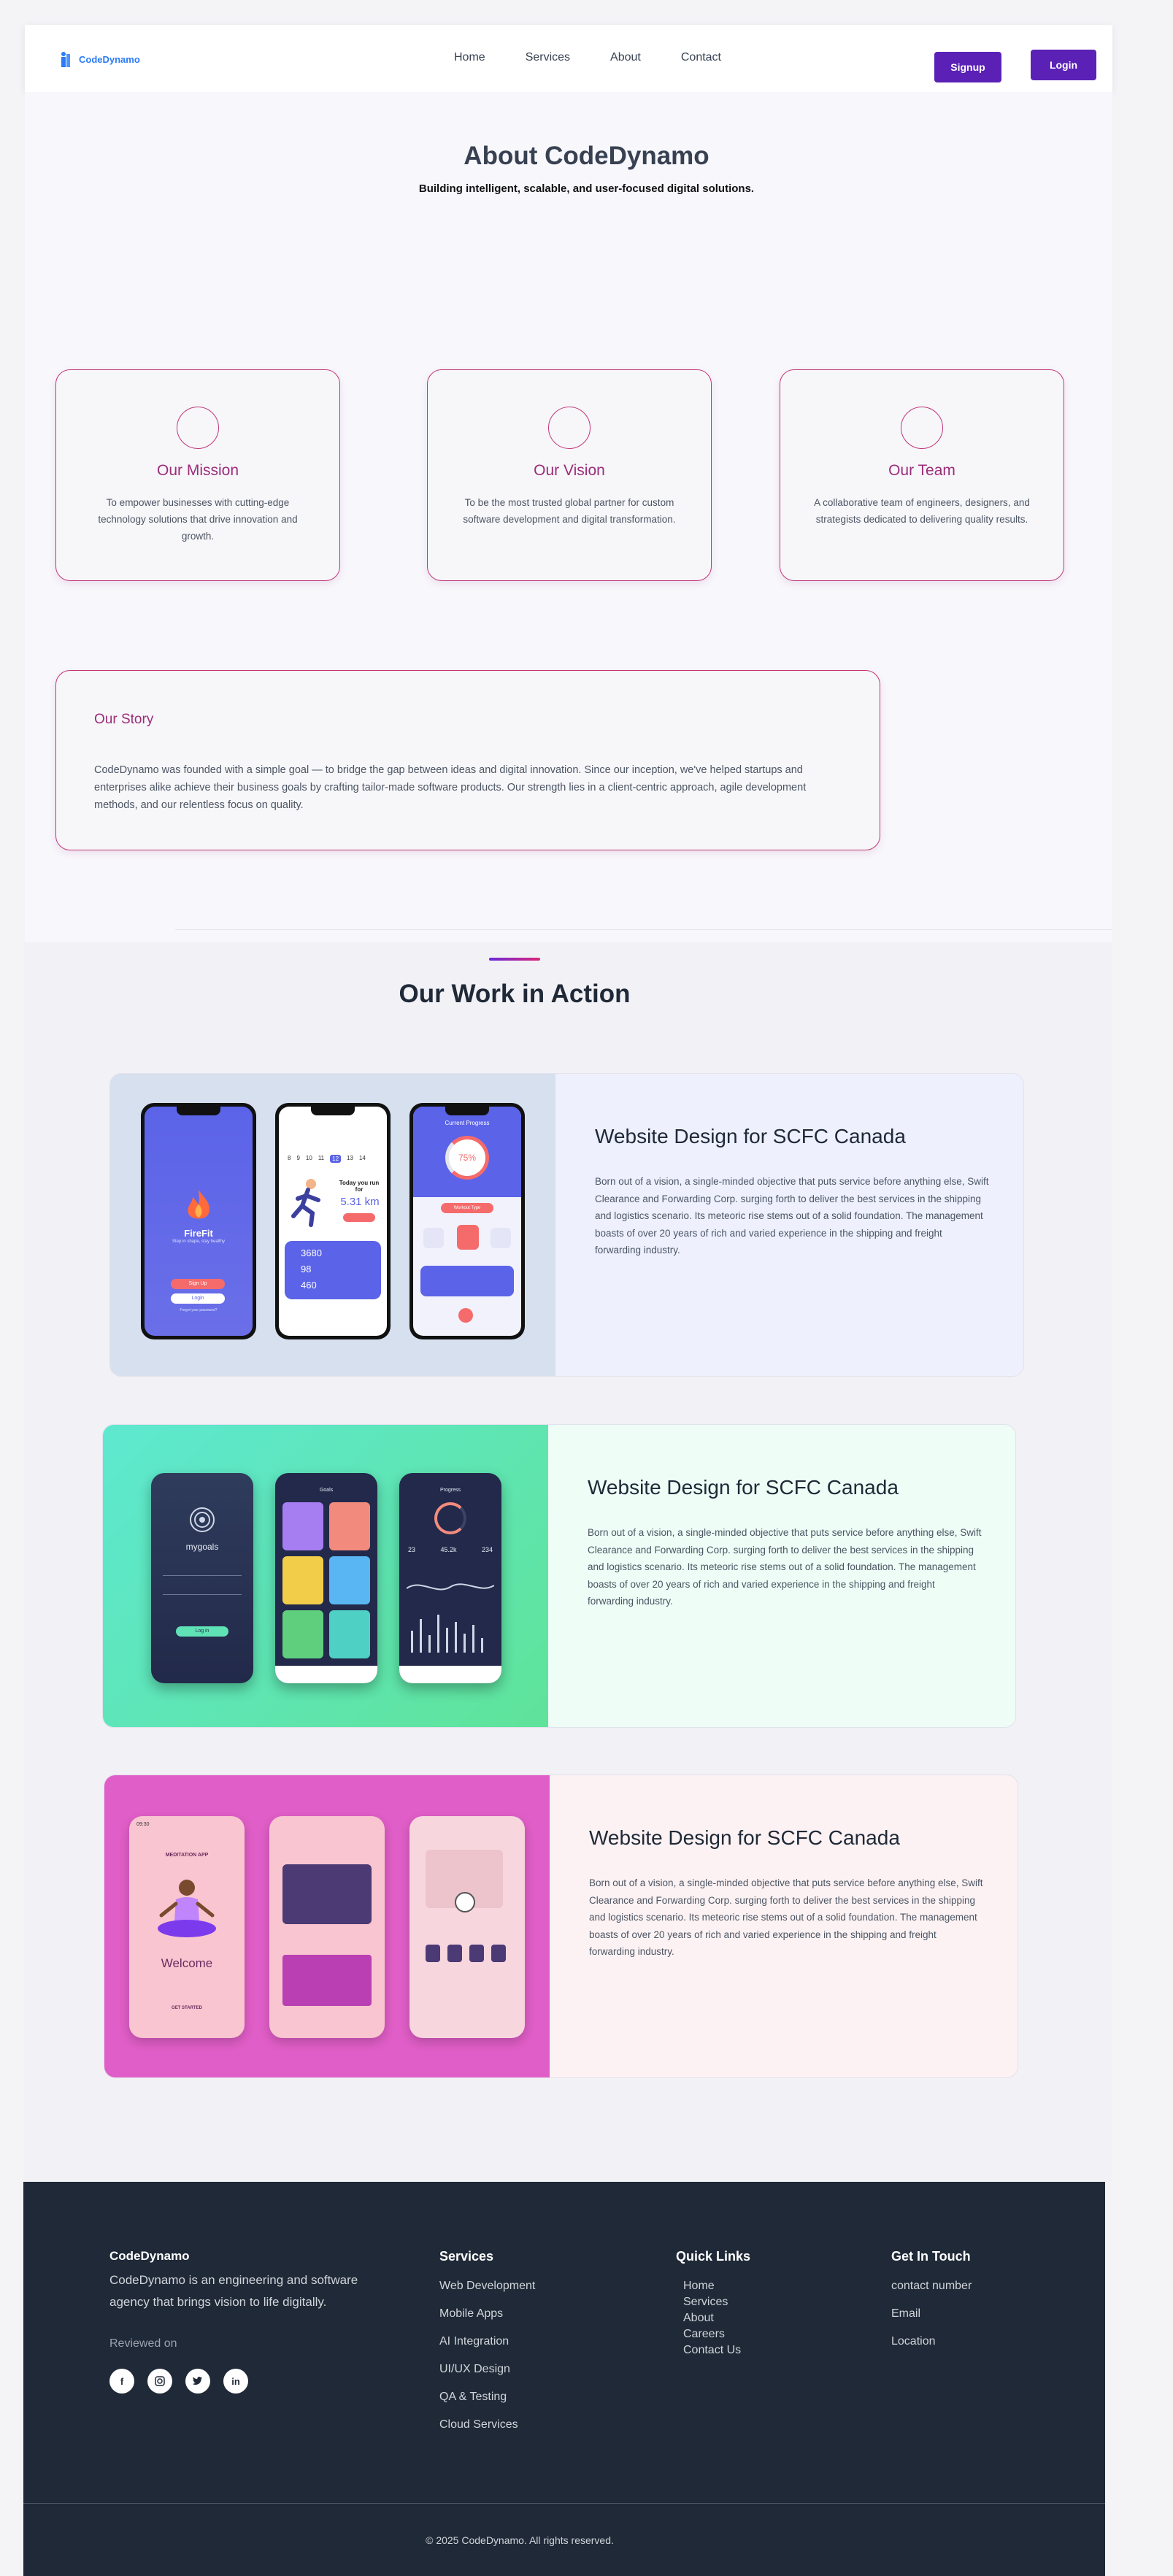 Image resolution: width=1173 pixels, height=2576 pixels. I want to click on footer-quick-link: About, so click(712, 2318).